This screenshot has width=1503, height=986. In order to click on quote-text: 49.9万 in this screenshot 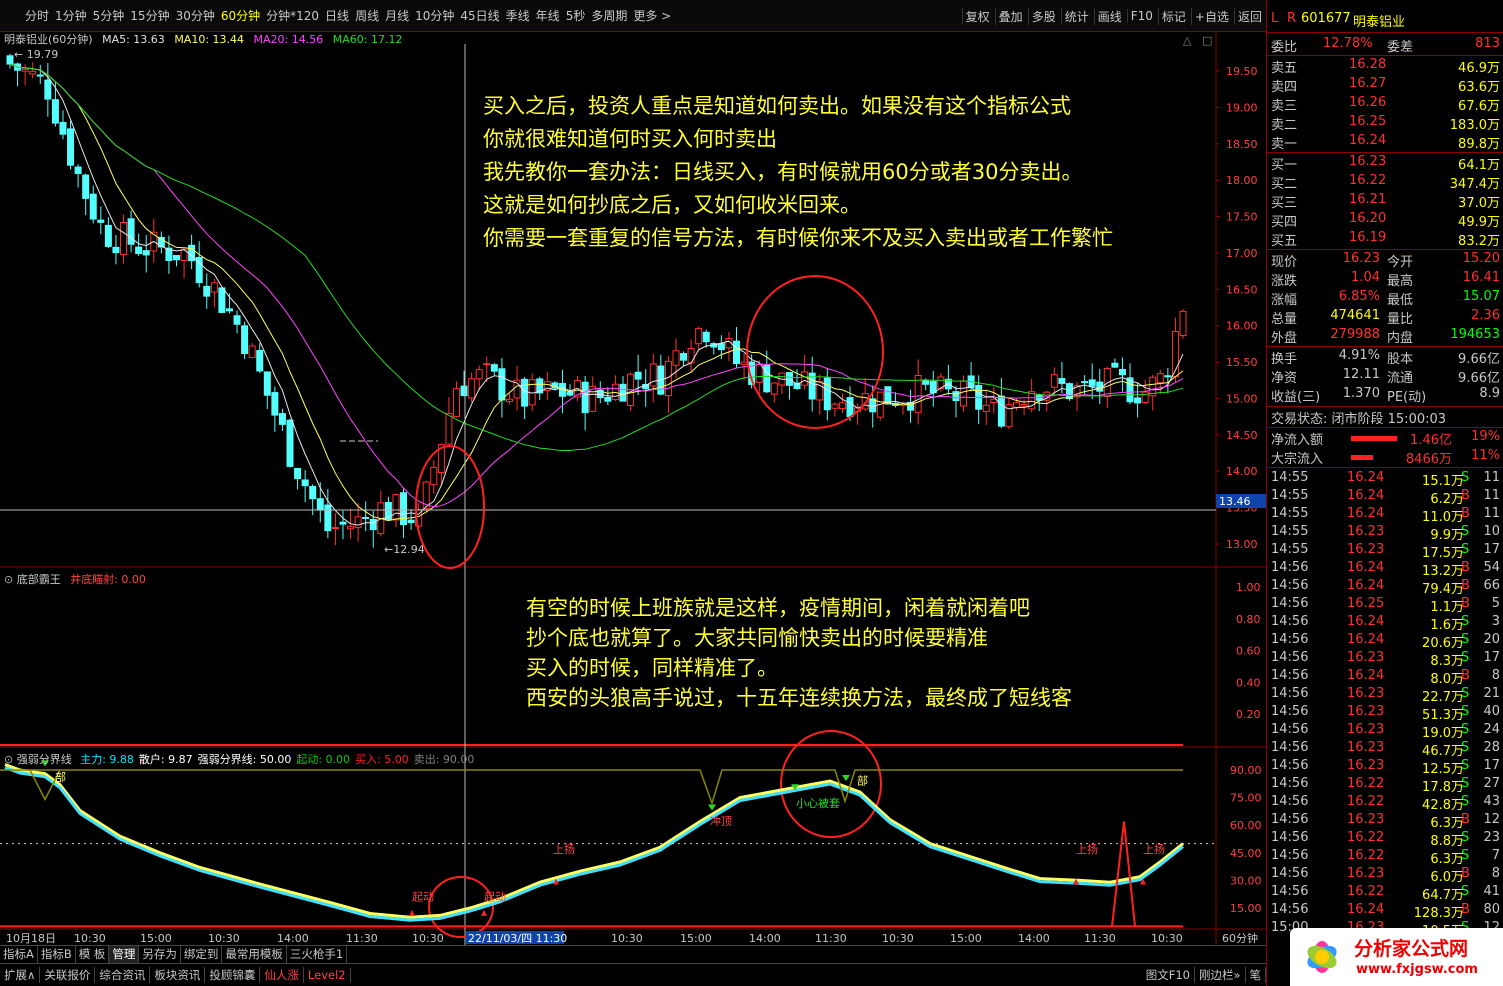, I will do `click(1479, 222)`.